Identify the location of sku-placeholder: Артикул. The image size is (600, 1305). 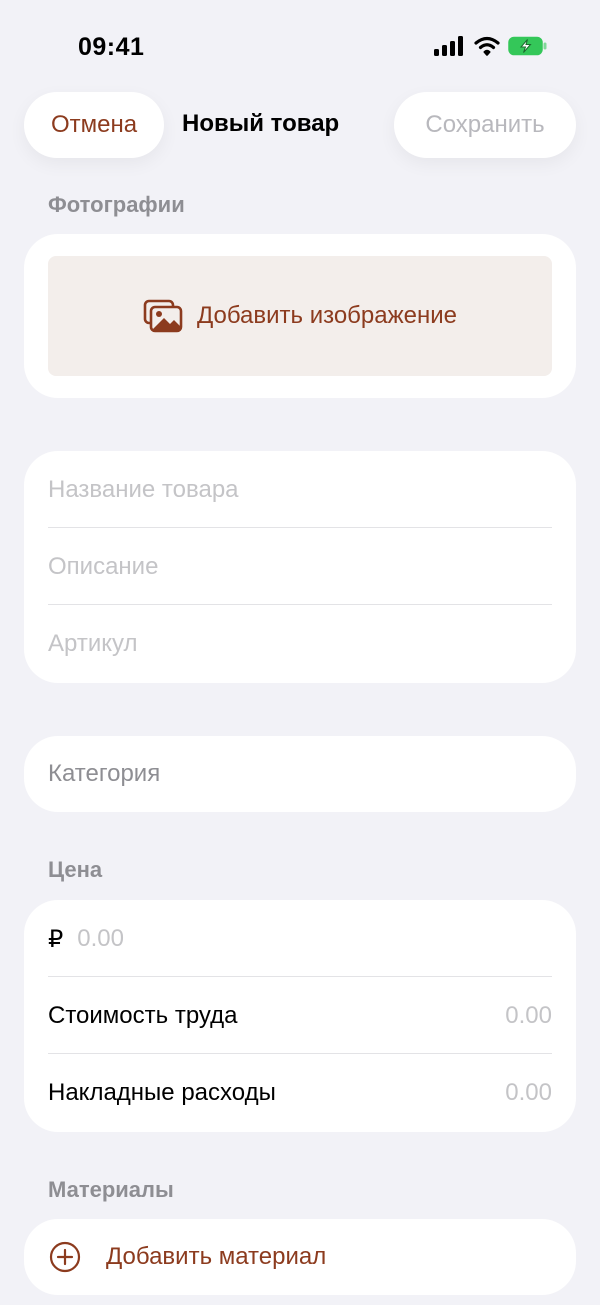
(93, 643).